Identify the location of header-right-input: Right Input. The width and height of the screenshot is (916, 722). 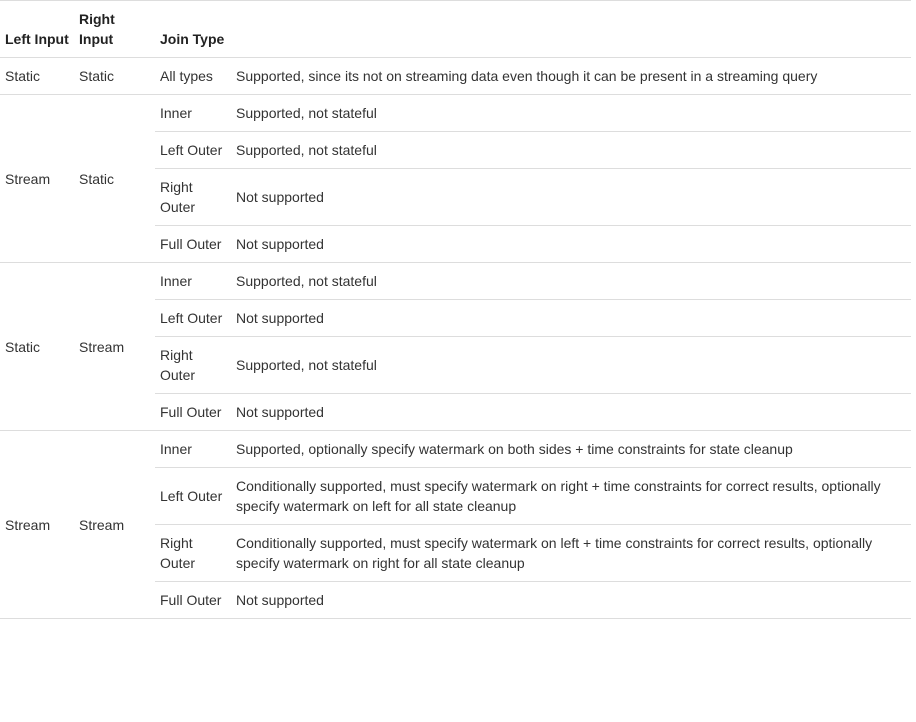
(114, 29).